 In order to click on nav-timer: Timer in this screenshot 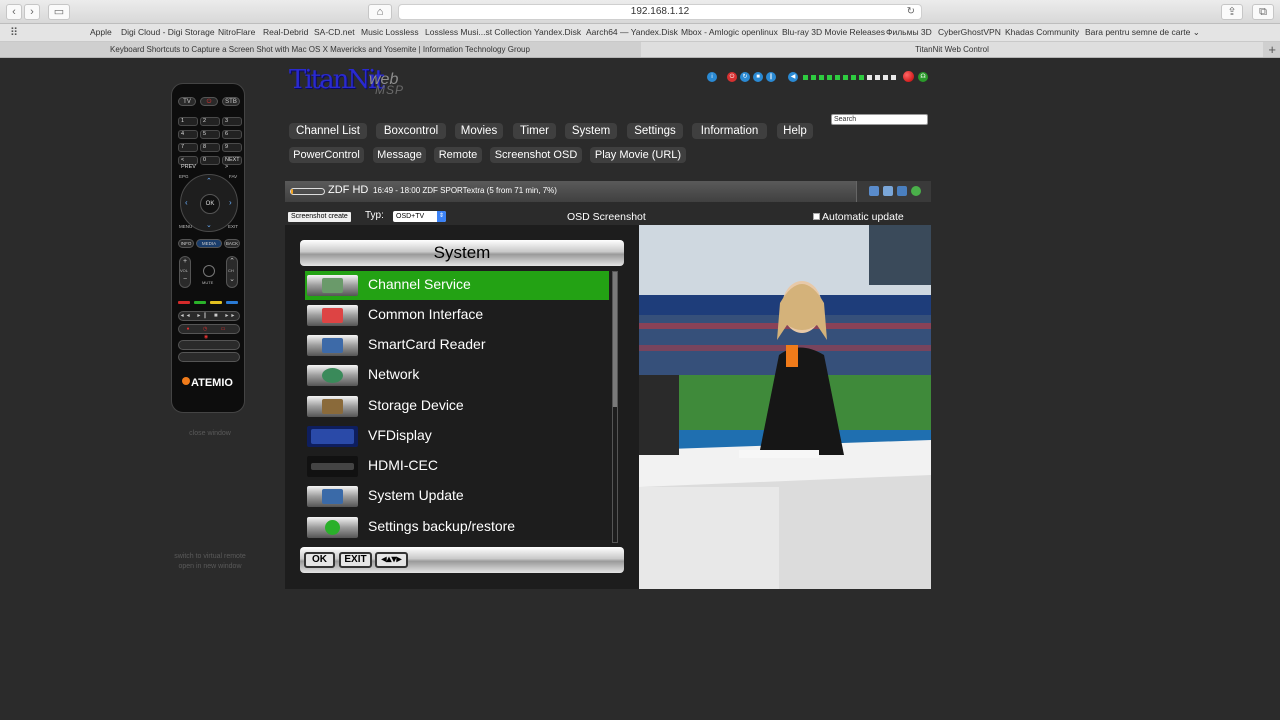, I will do `click(534, 131)`.